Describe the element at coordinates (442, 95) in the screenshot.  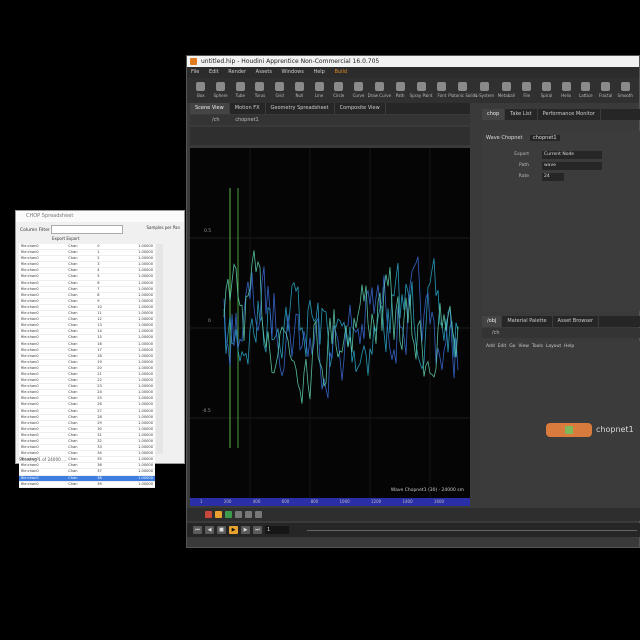
I see `shelf-tool-label: Font` at that location.